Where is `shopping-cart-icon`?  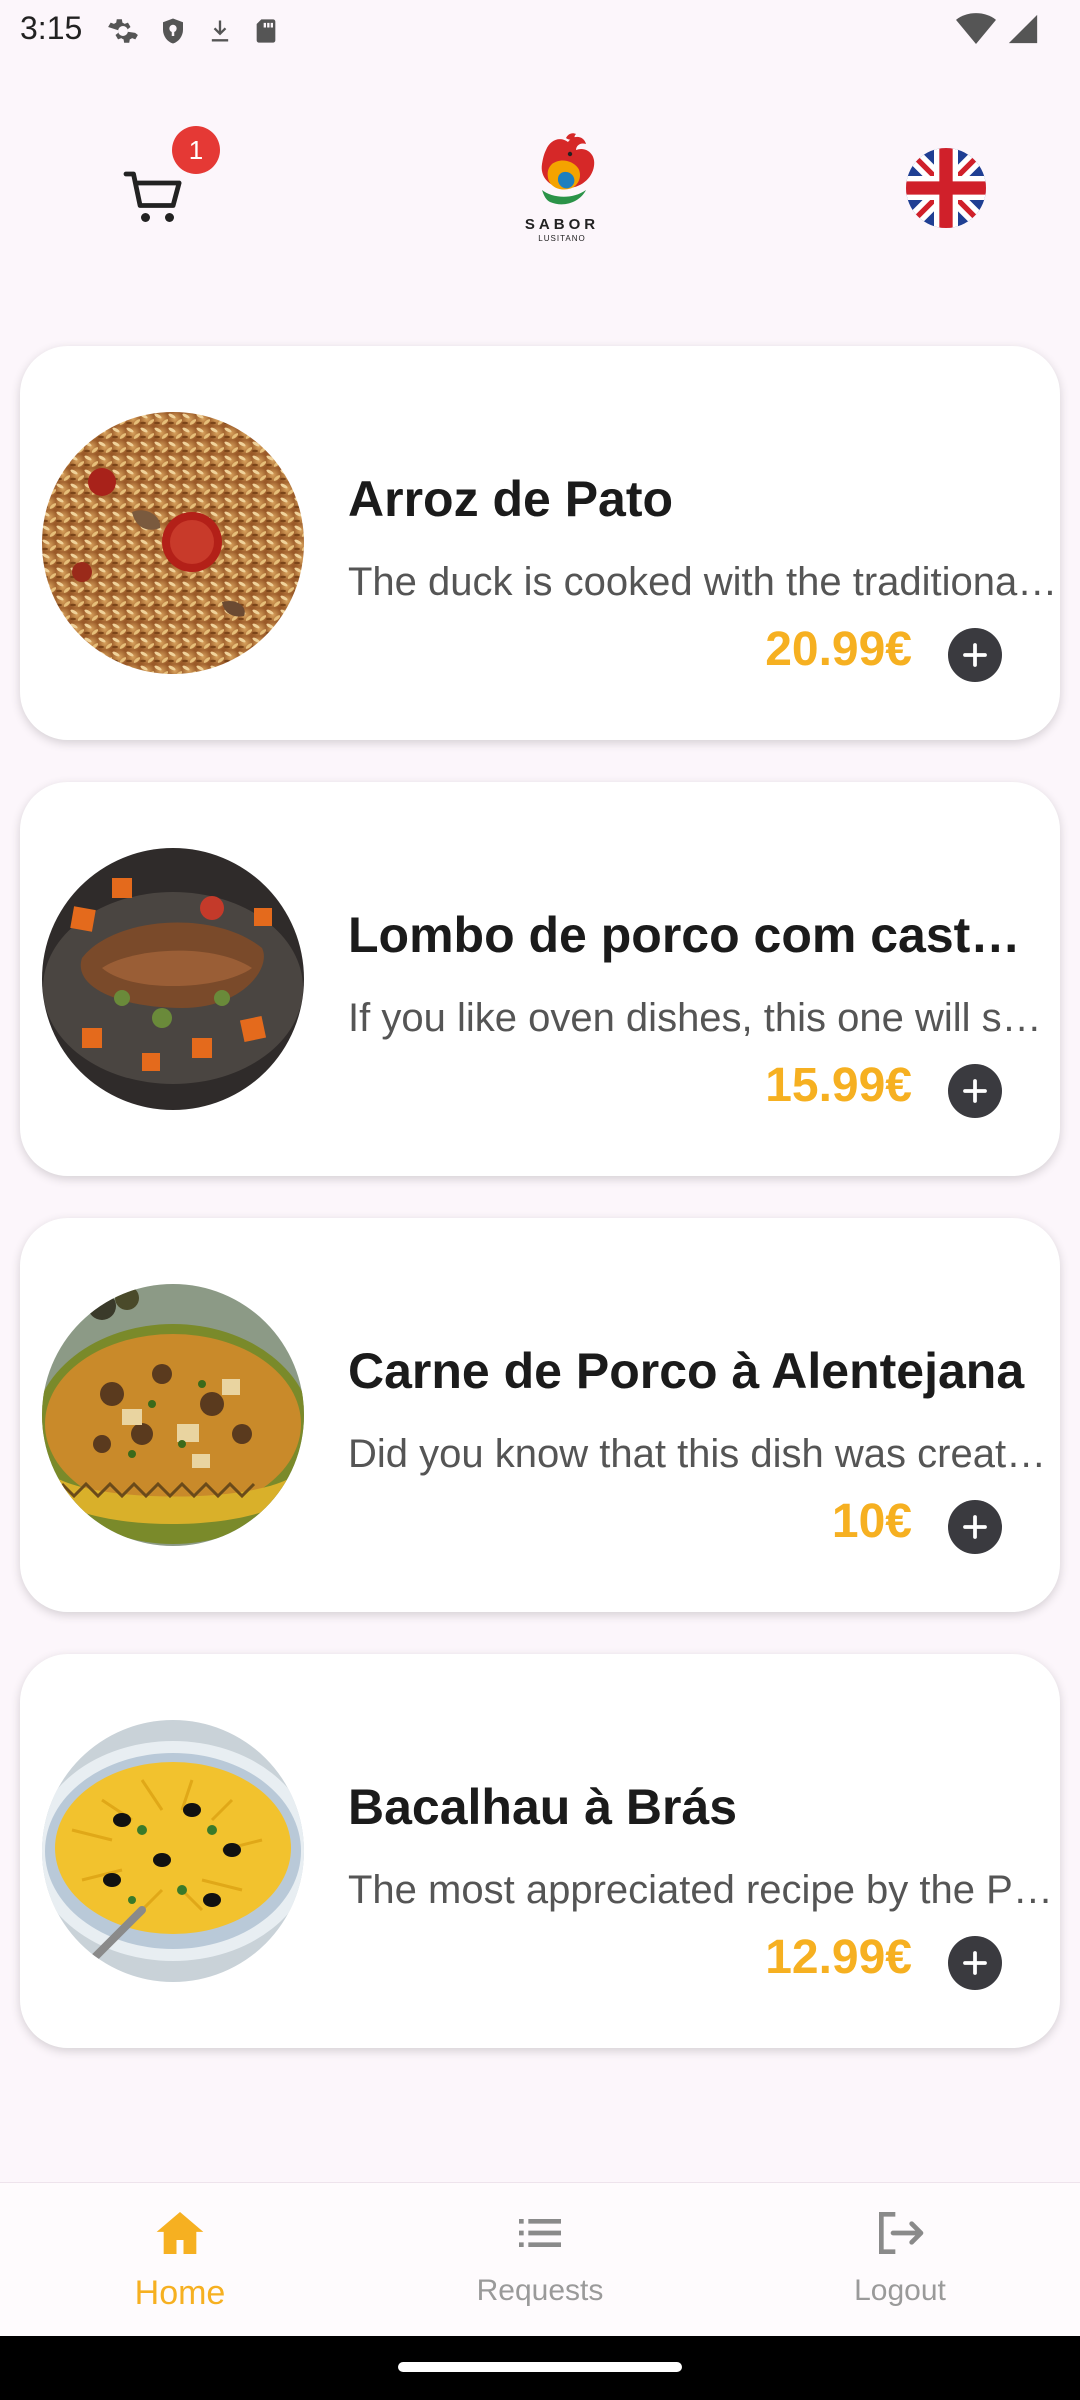 shopping-cart-icon is located at coordinates (152, 196).